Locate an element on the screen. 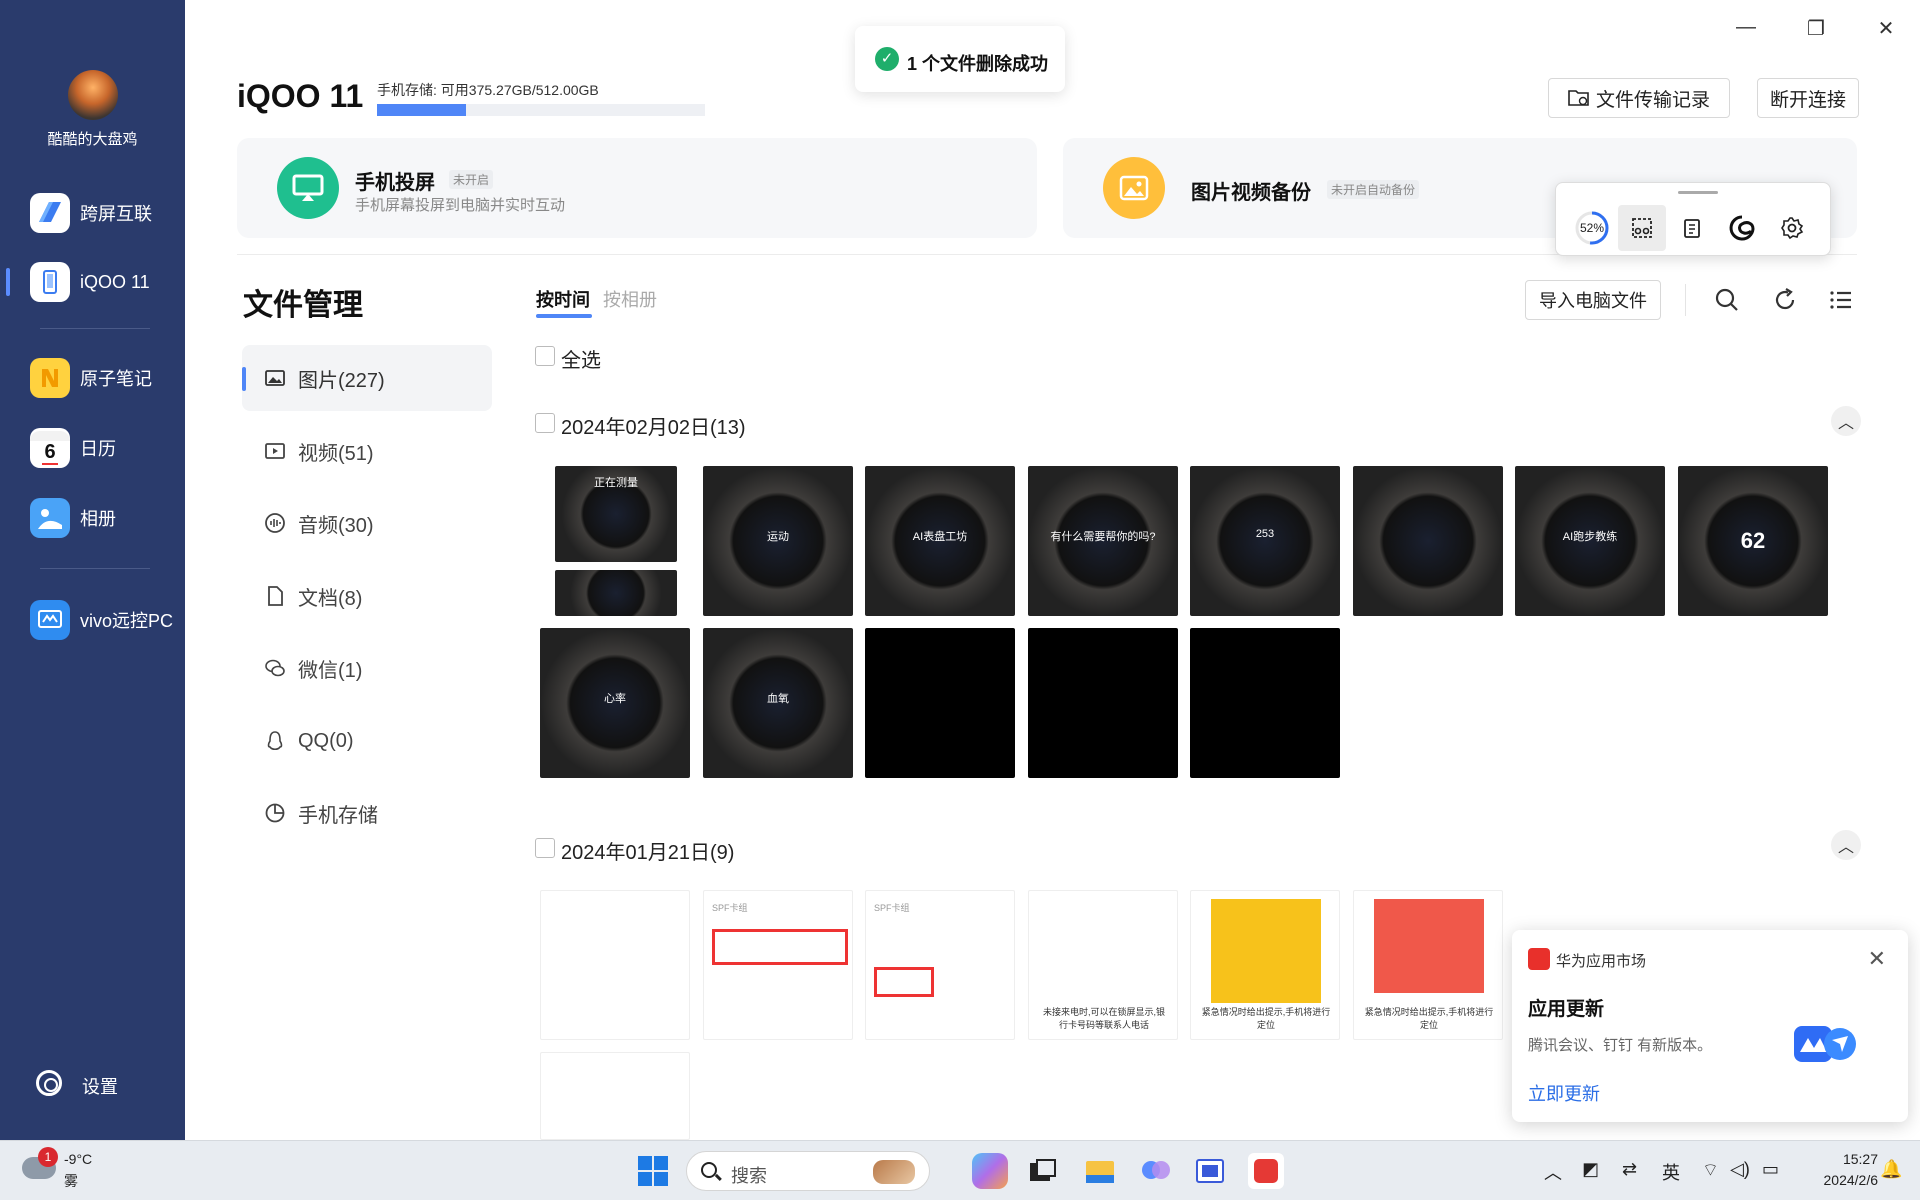 The height and width of the screenshot is (1200, 1920). volume-icon: ◁) is located at coordinates (1740, 1169).